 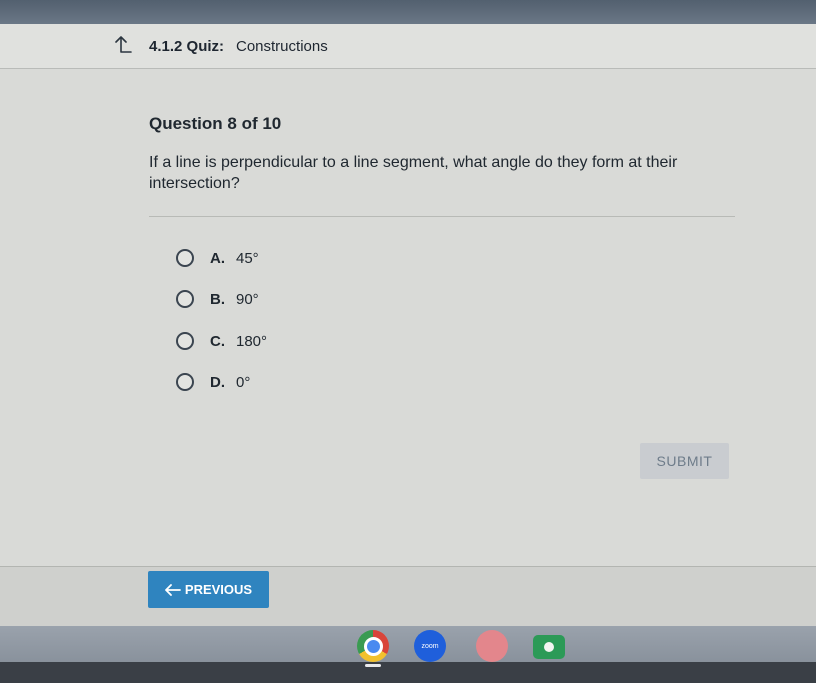 What do you see at coordinates (247, 258) in the screenshot?
I see `option-value: 45°` at bounding box center [247, 258].